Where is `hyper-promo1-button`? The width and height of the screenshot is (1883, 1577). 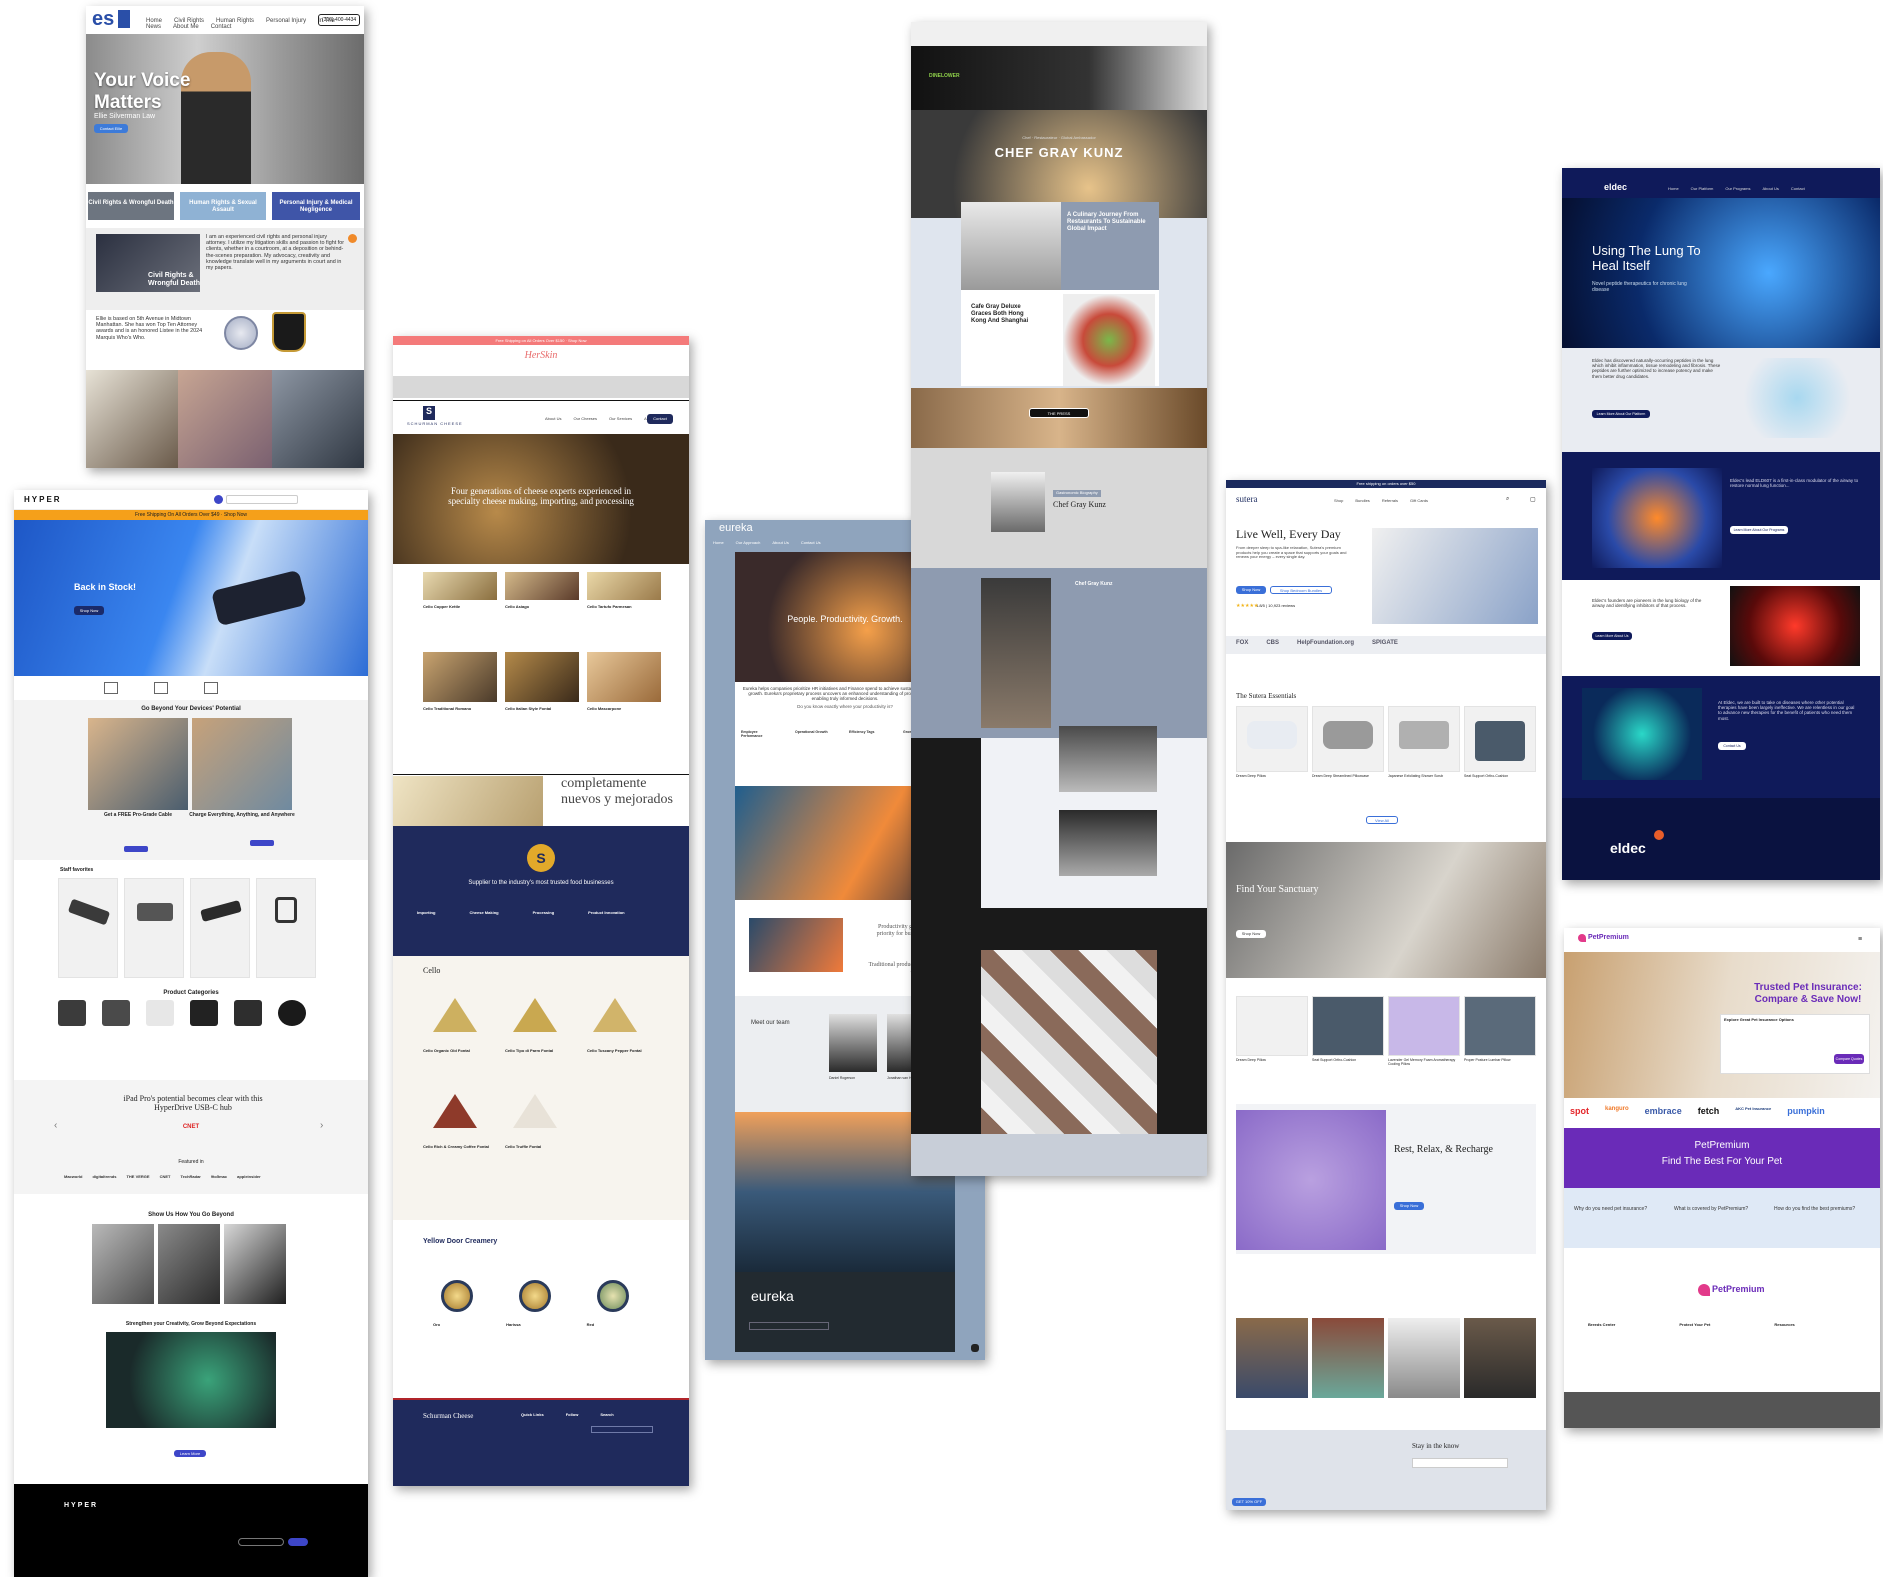
hyper-promo1-button is located at coordinates (136, 849).